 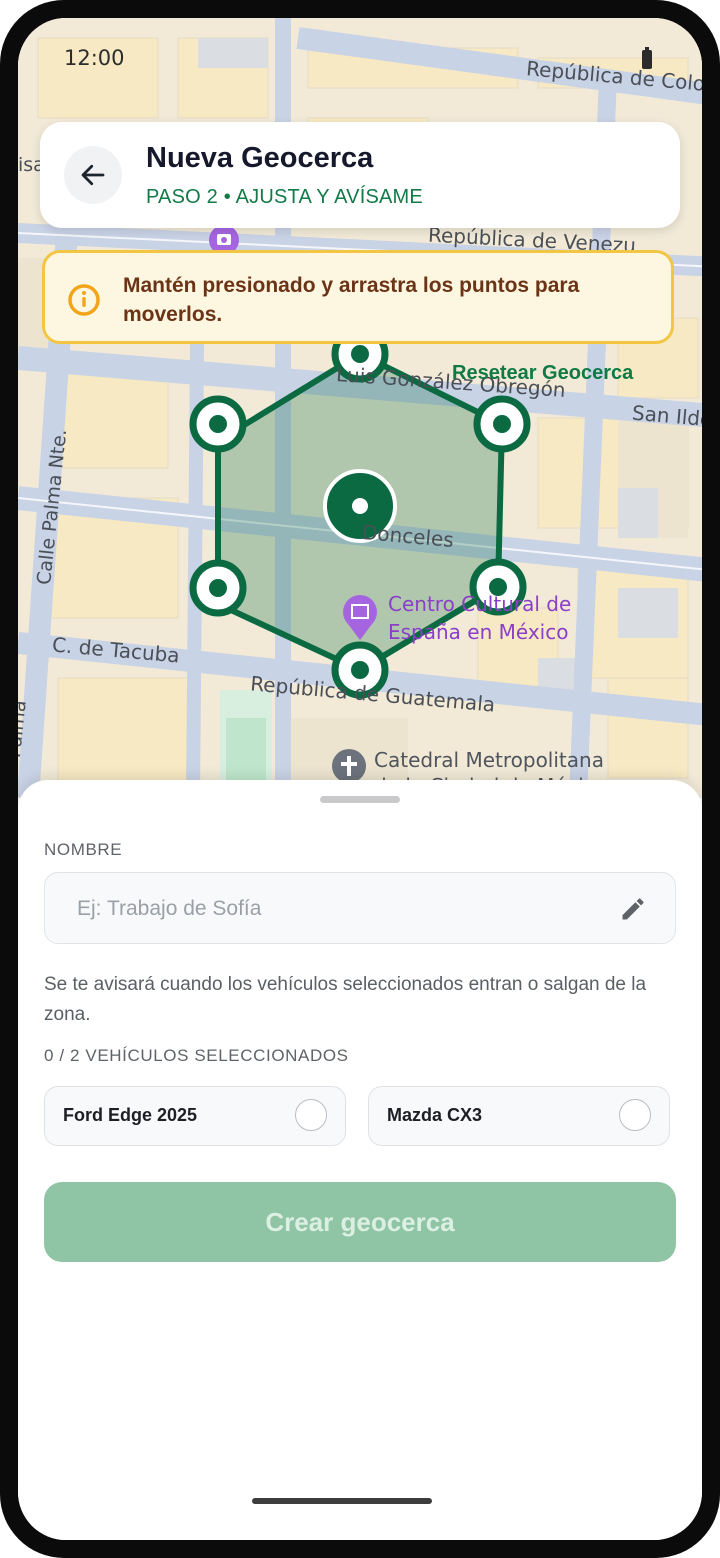 I want to click on battery-icon, so click(x=647, y=58).